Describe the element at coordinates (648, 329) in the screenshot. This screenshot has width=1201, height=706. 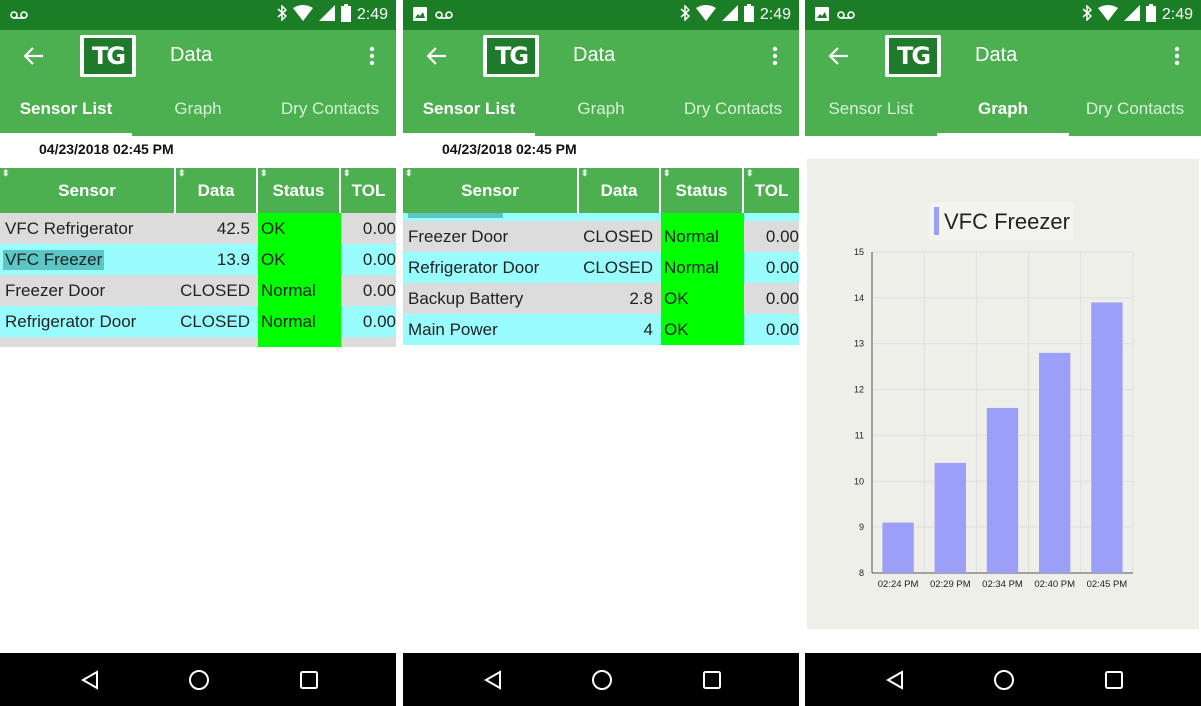
I see `cell-data: 4` at that location.